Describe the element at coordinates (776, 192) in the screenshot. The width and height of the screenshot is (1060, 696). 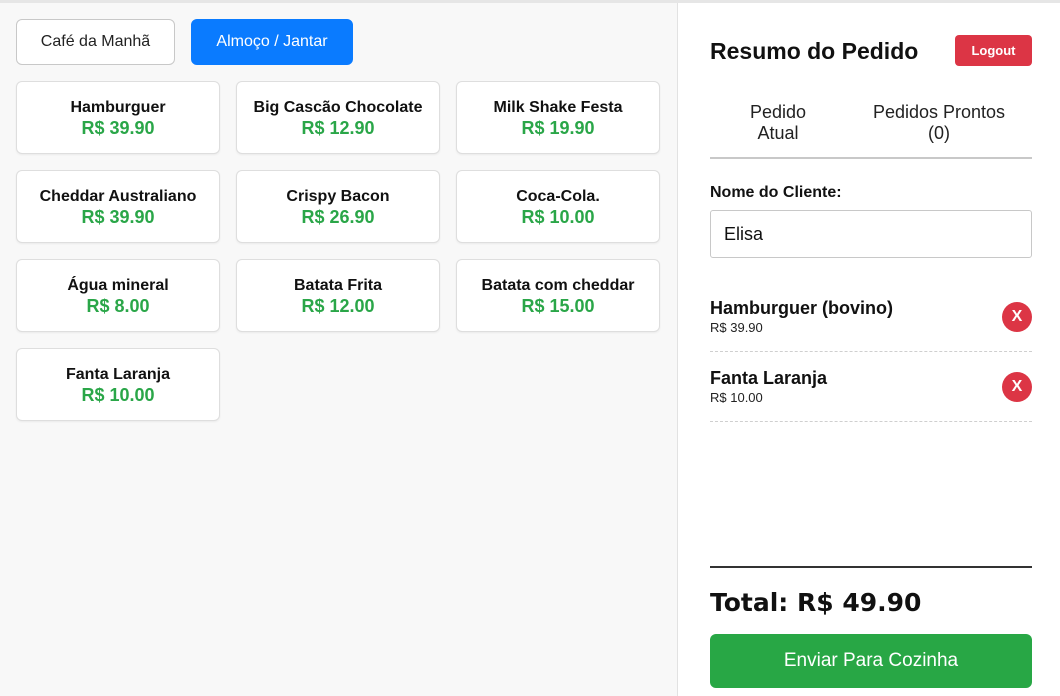
I see `client-name-label: Nome do Cliente:` at that location.